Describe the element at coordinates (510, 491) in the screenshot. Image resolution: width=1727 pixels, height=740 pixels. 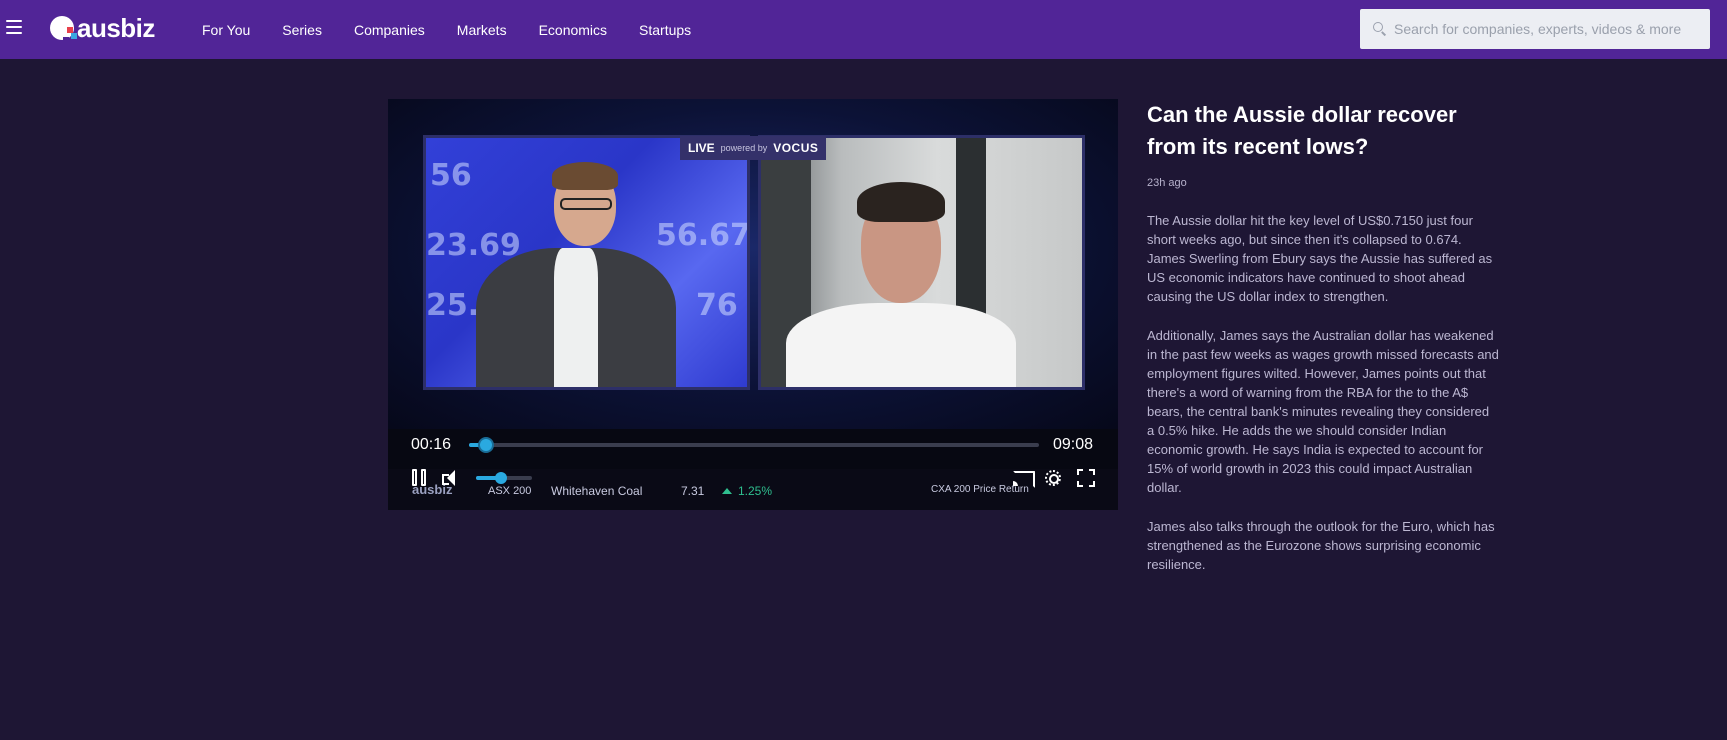
I see `ticker-index: ASX 200` at that location.